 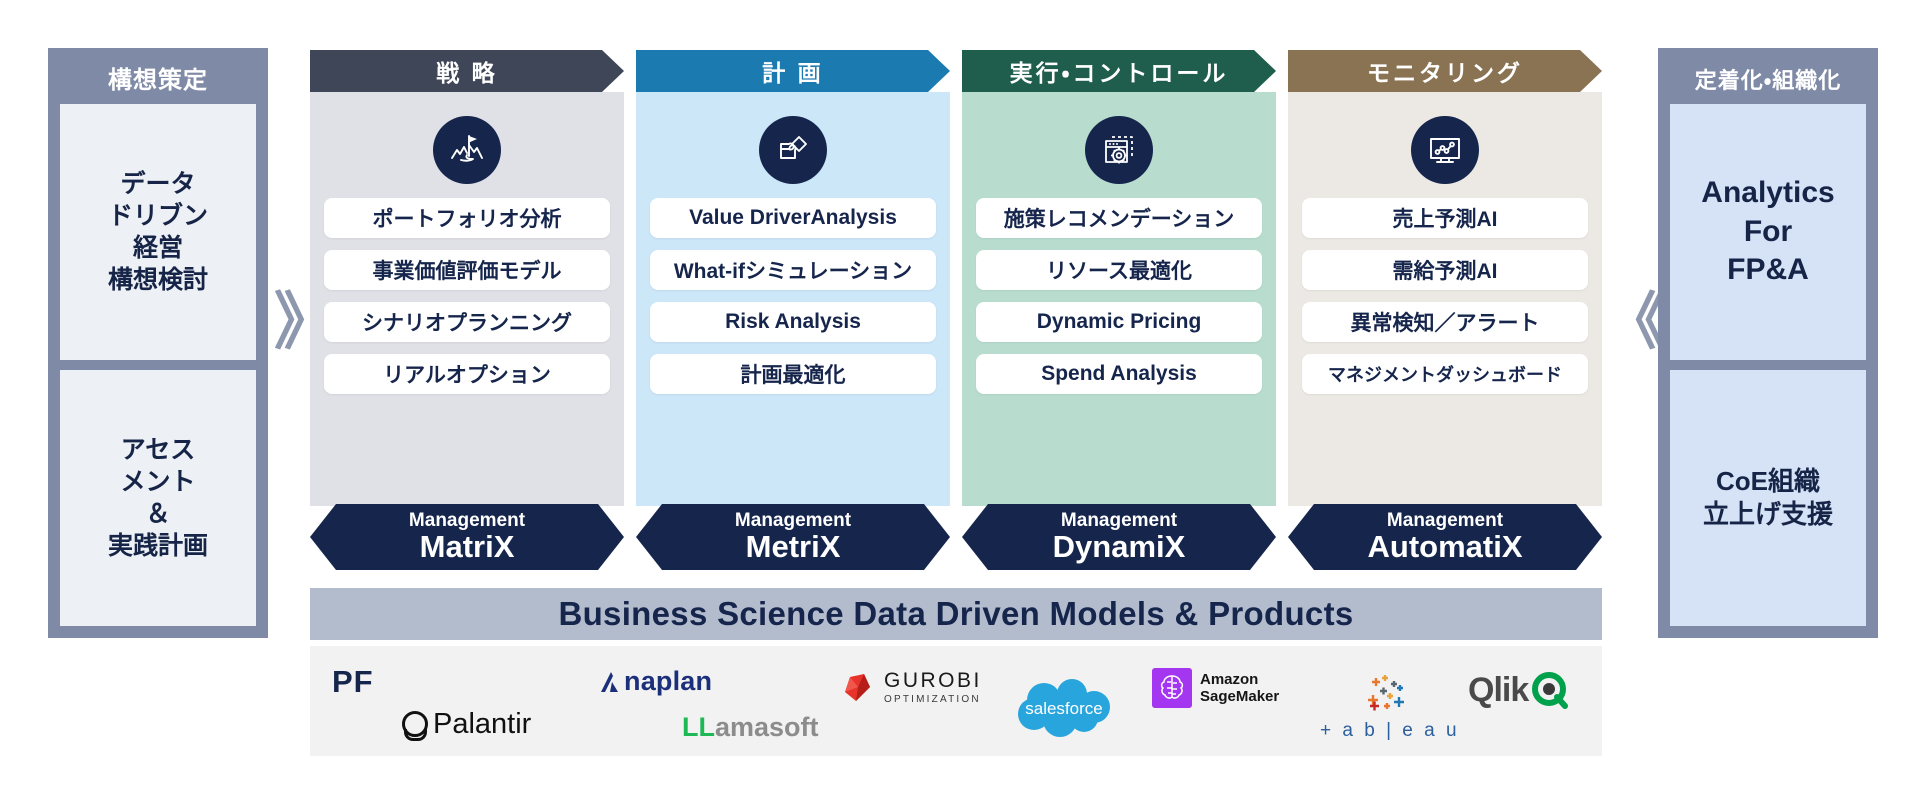 I want to click on product-banner-automatix: Management AutomatiX, so click(x=1445, y=537).